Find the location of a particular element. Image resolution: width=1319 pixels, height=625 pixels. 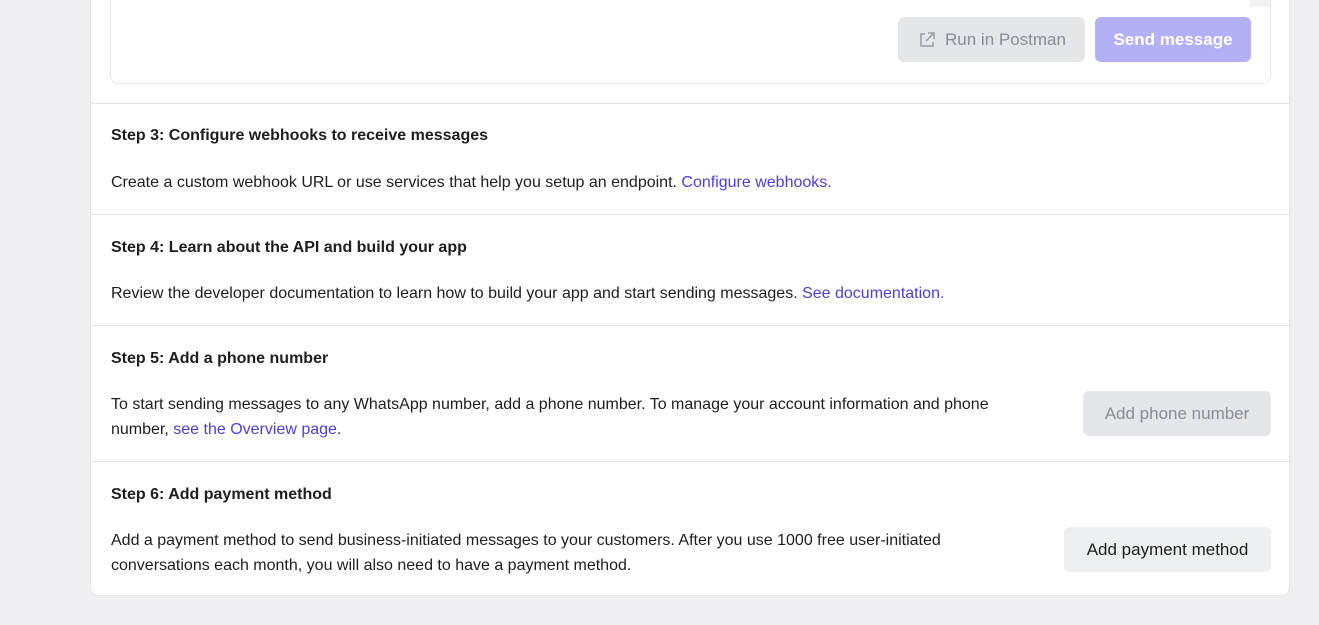

add-payment-method-label: Add payment method is located at coordinates (1167, 549).